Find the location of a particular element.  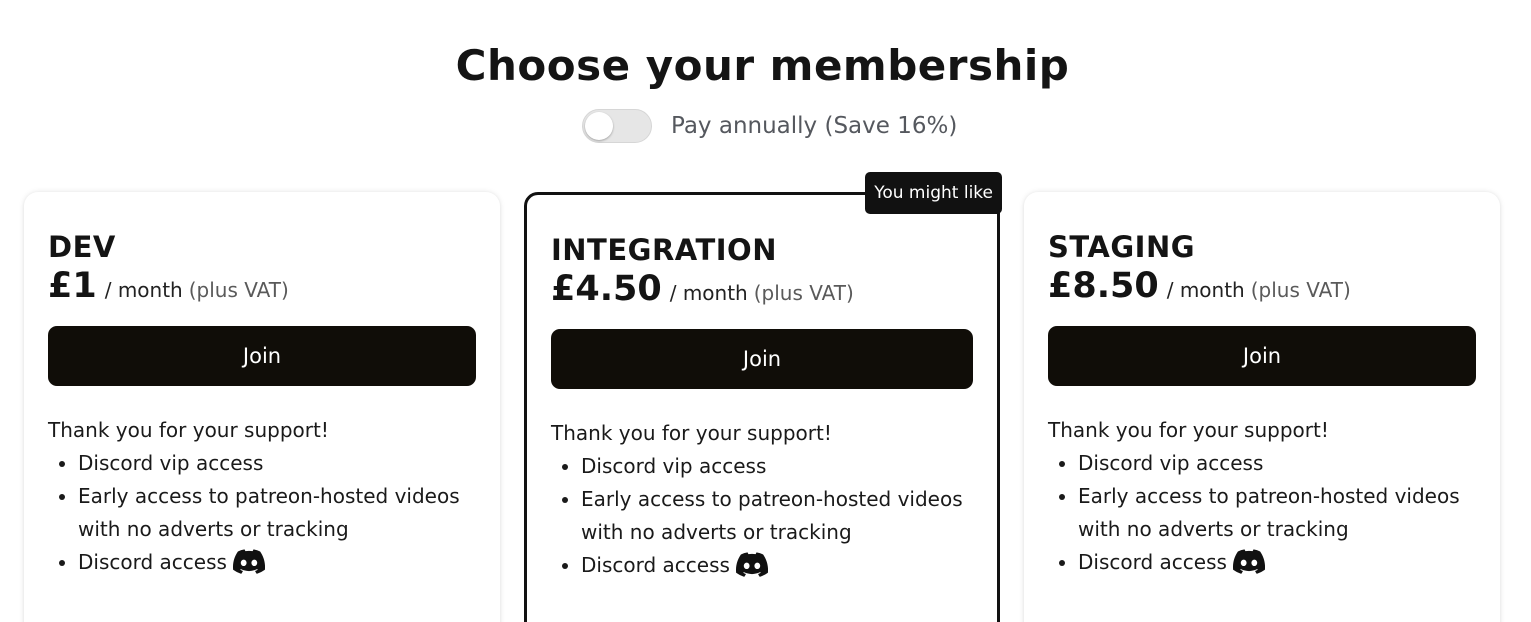

page-title: Choose your membership is located at coordinates (762, 65).